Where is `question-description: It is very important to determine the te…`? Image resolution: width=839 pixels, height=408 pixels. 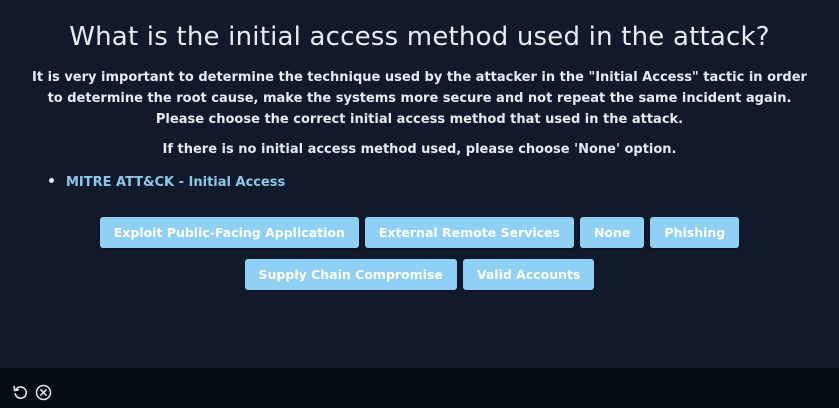
question-description: It is very important to determine the te… is located at coordinates (419, 98).